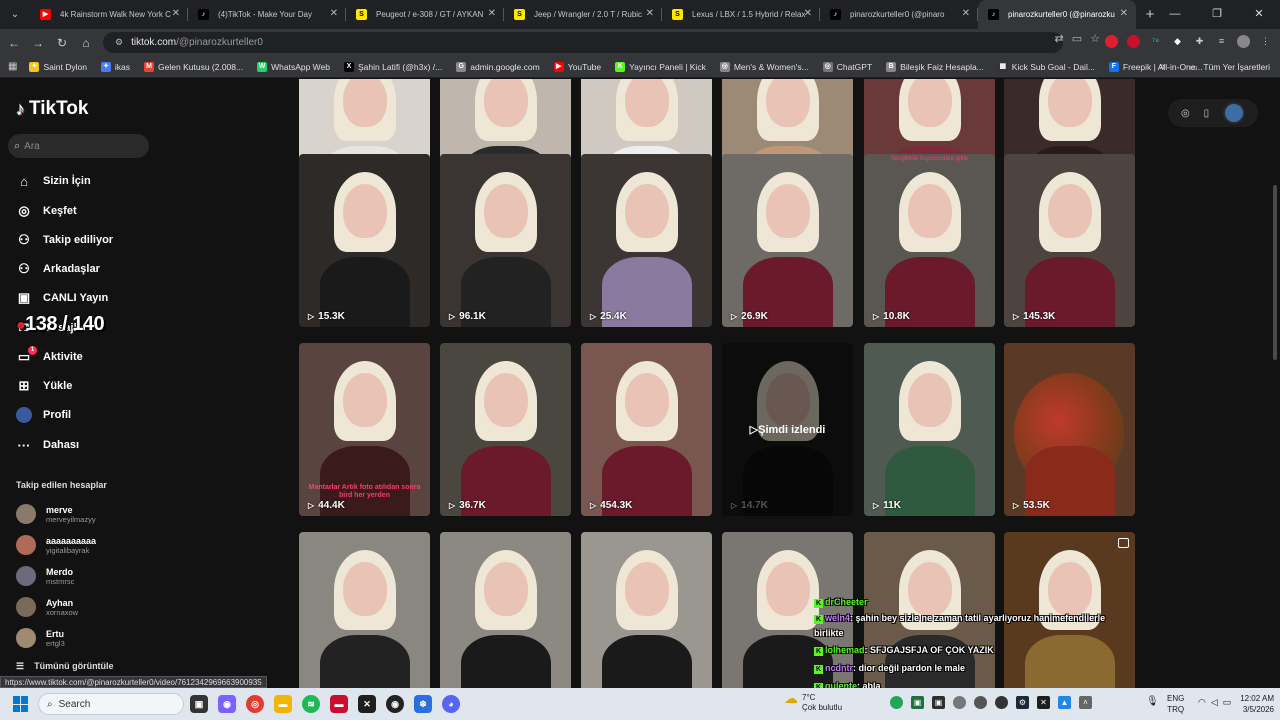 The image size is (1280, 720). Describe the element at coordinates (1175, 14) in the screenshot. I see `minimize-icon: —` at that location.